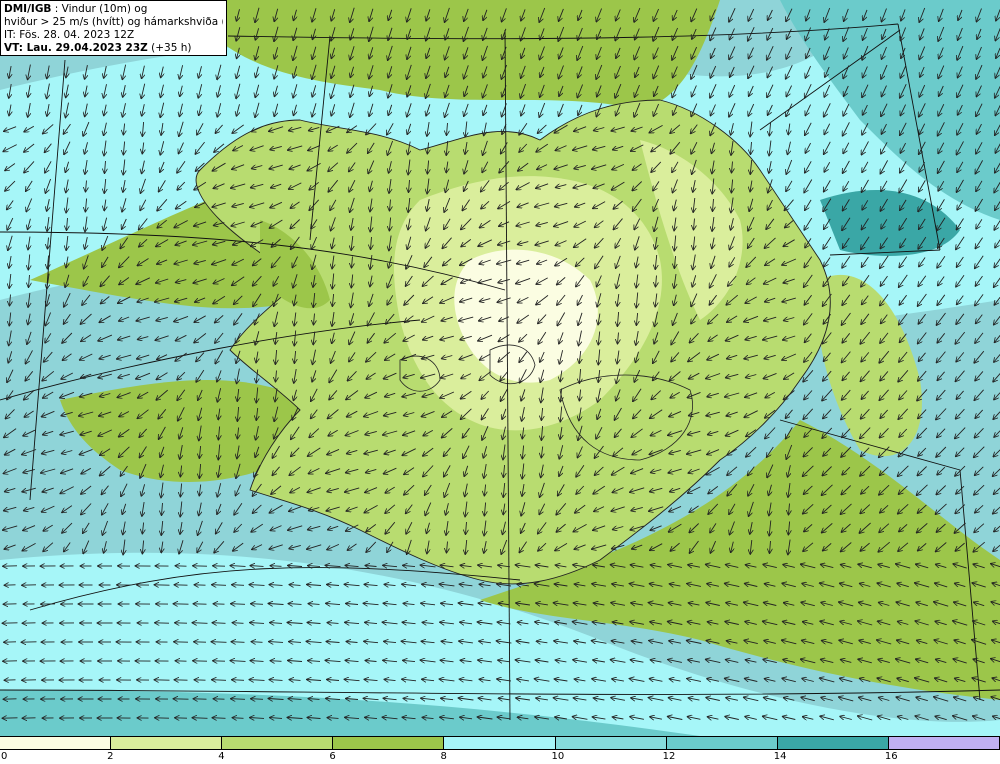 Image resolution: width=1000 pixels, height=764 pixels. Describe the element at coordinates (28, 9) in the screenshot. I see `source-label: DMI/IGB` at that location.